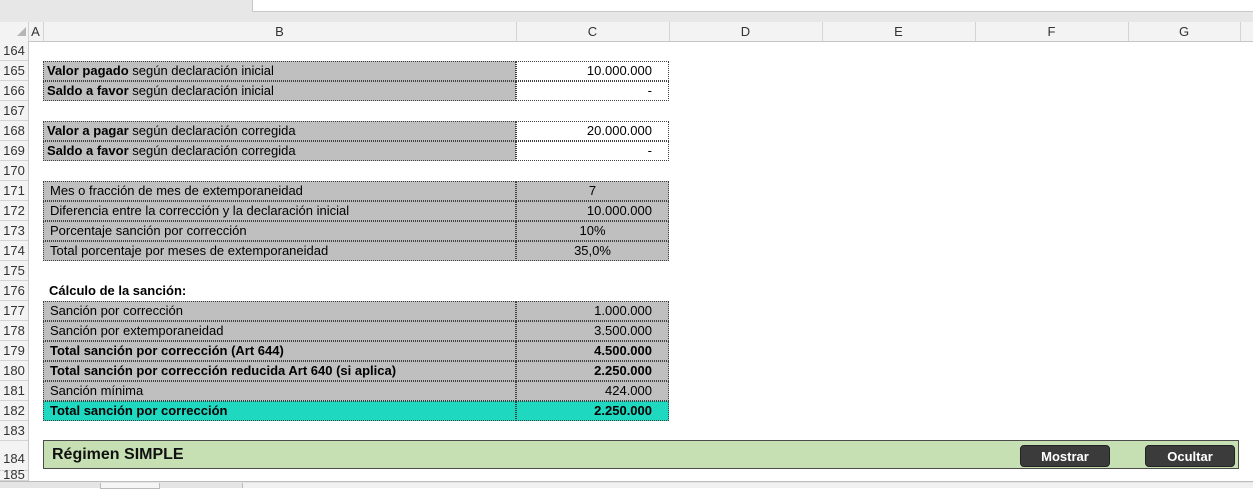  Describe the element at coordinates (279, 191) in the screenshot. I see `cell-meses-extemporaneidad-label: Mes o fracción de mes de extemporaneidad` at that location.